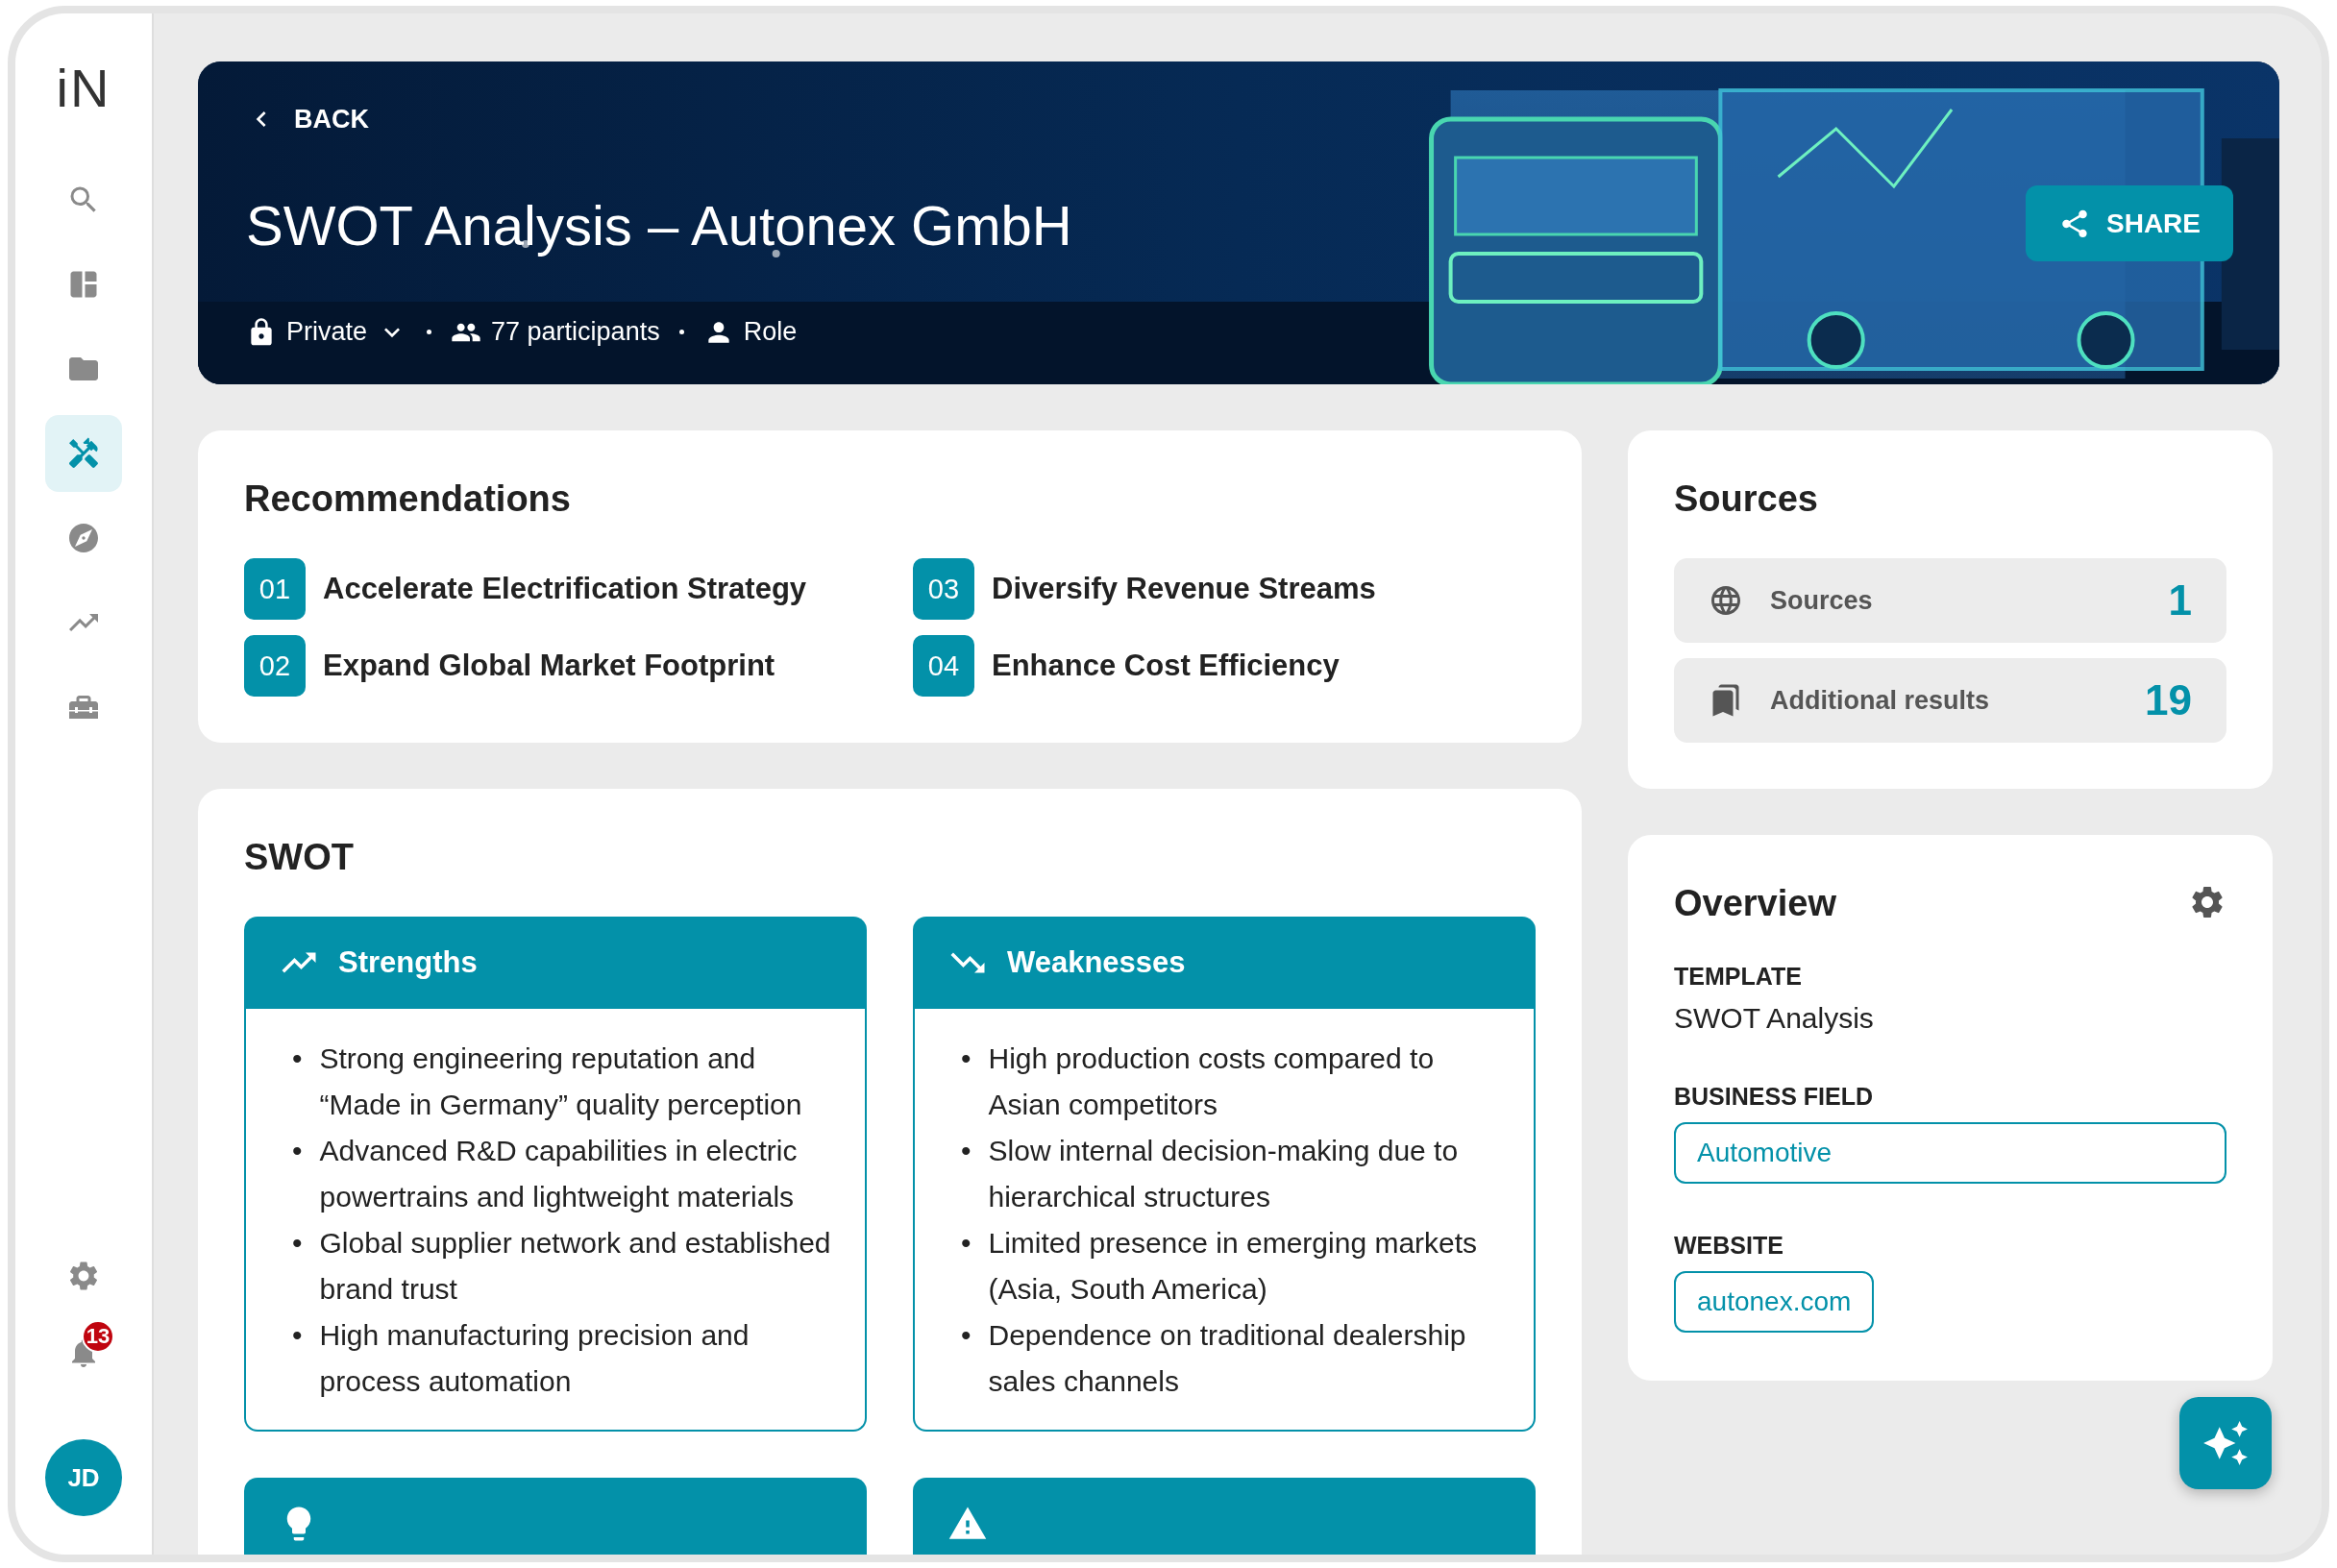  I want to click on source-label: Sources, so click(1822, 600).